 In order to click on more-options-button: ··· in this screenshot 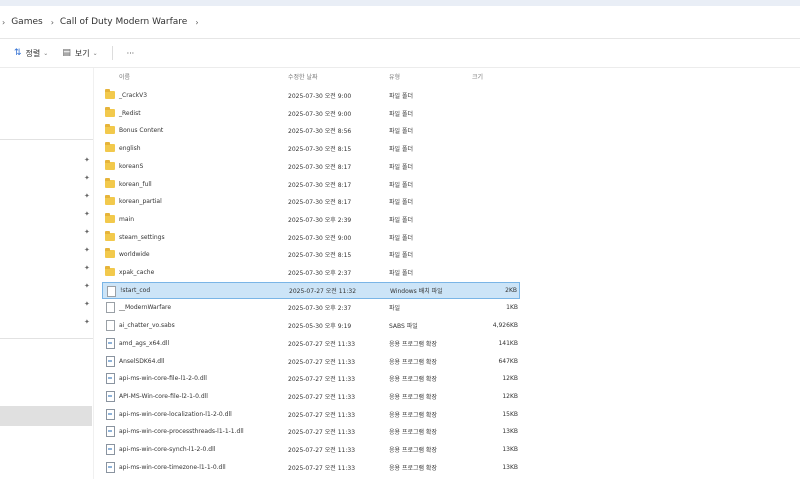, I will do `click(131, 53)`.